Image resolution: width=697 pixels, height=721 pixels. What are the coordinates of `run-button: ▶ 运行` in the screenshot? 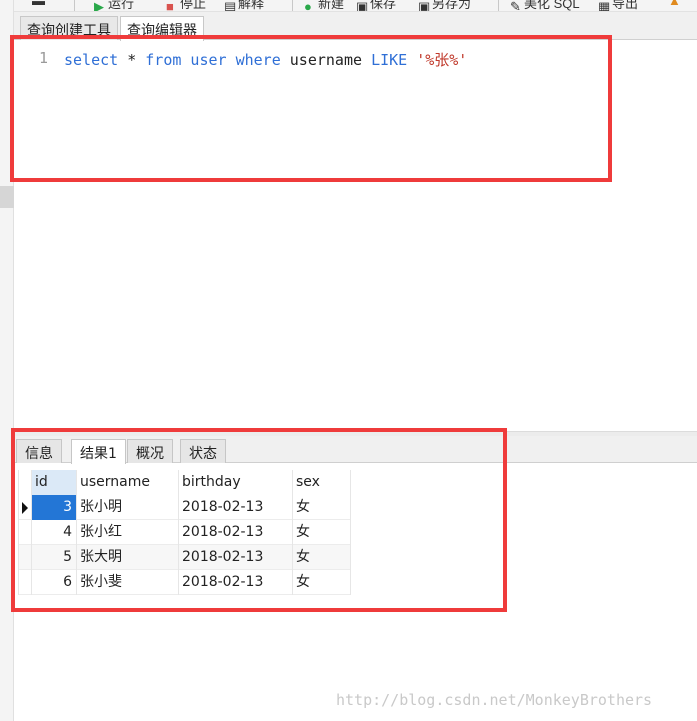 It's located at (114, 6).